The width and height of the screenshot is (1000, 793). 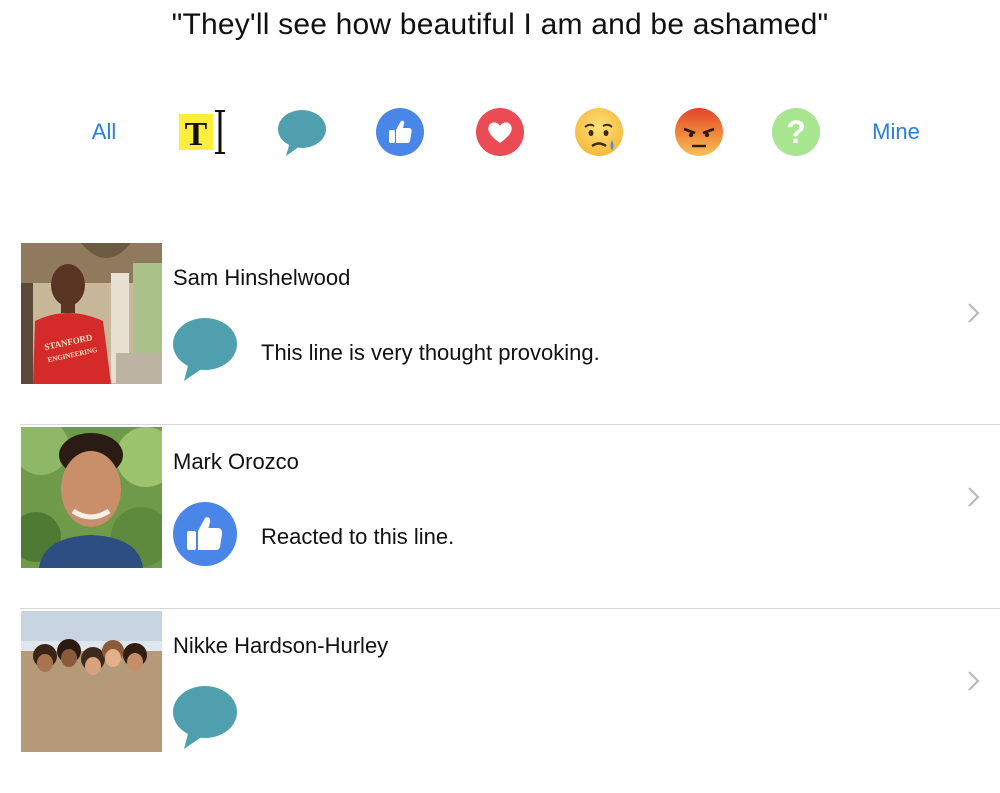 What do you see at coordinates (281, 645) in the screenshot?
I see `entry-name: Nikke Hardson-Hurley` at bounding box center [281, 645].